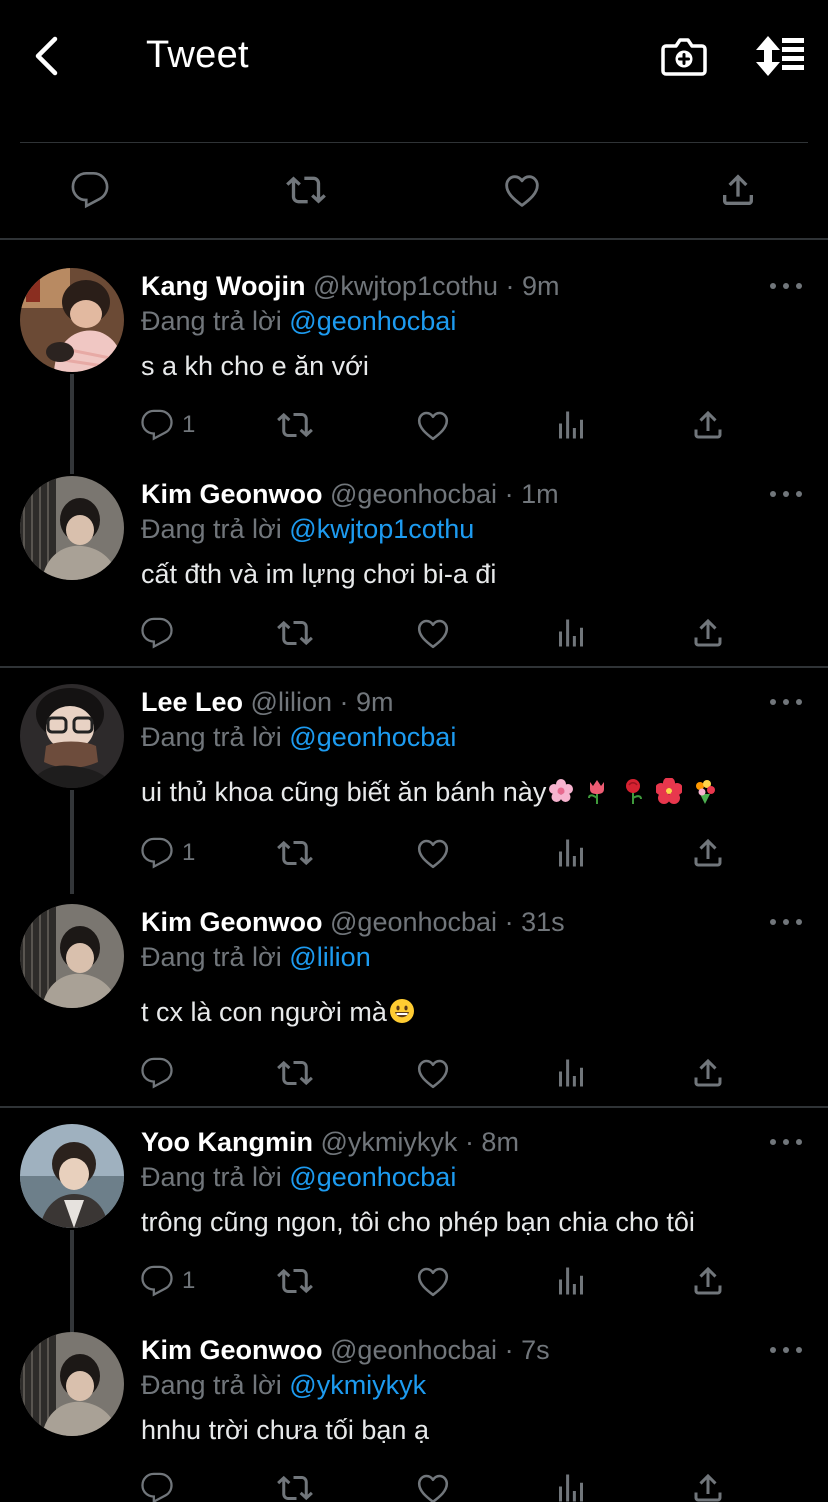 The height and width of the screenshot is (1502, 828). I want to click on mention-link: @ykmiykyk, so click(357, 1385).